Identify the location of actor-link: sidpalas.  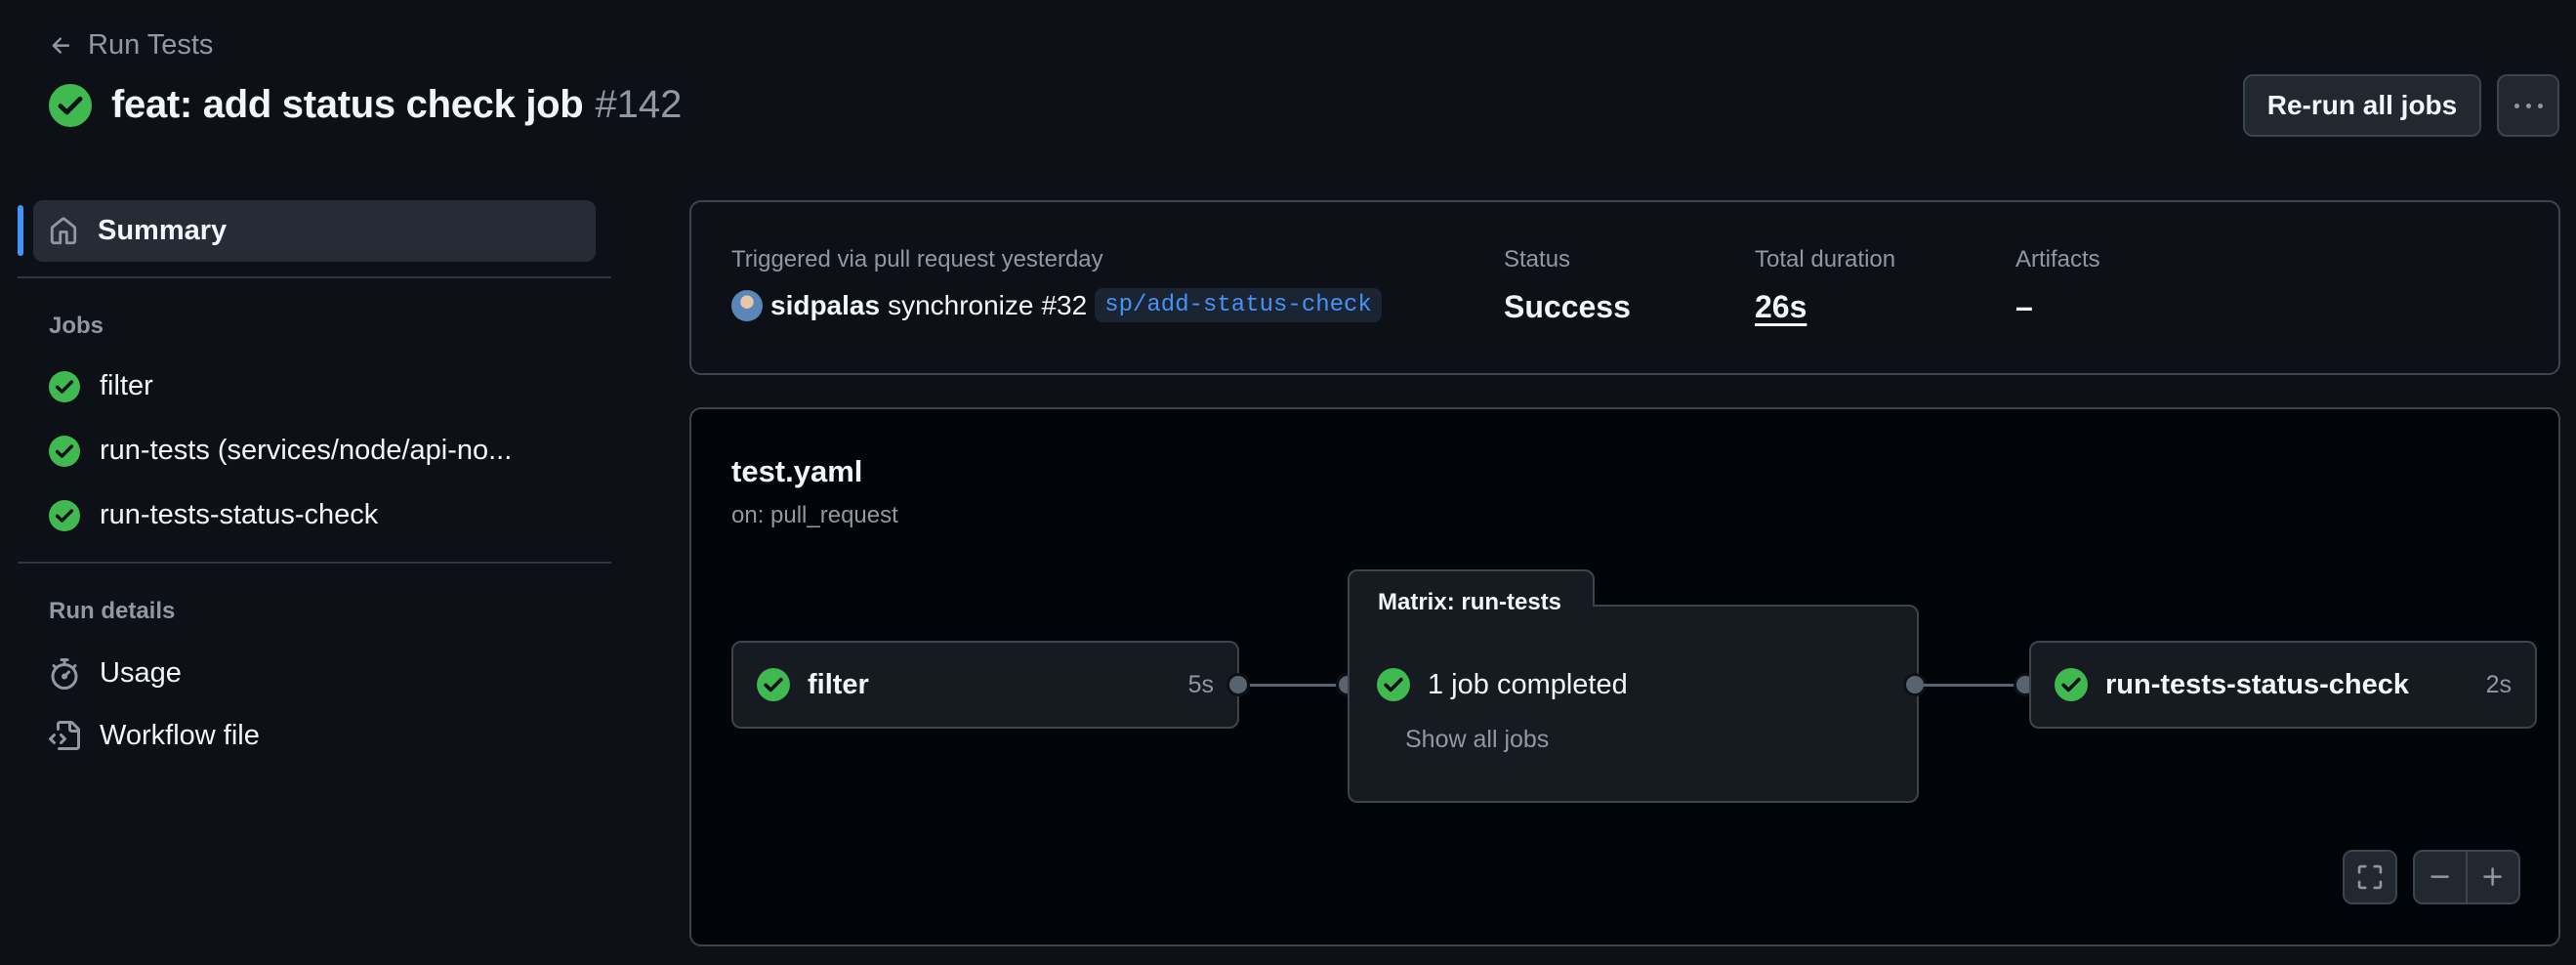
(825, 305).